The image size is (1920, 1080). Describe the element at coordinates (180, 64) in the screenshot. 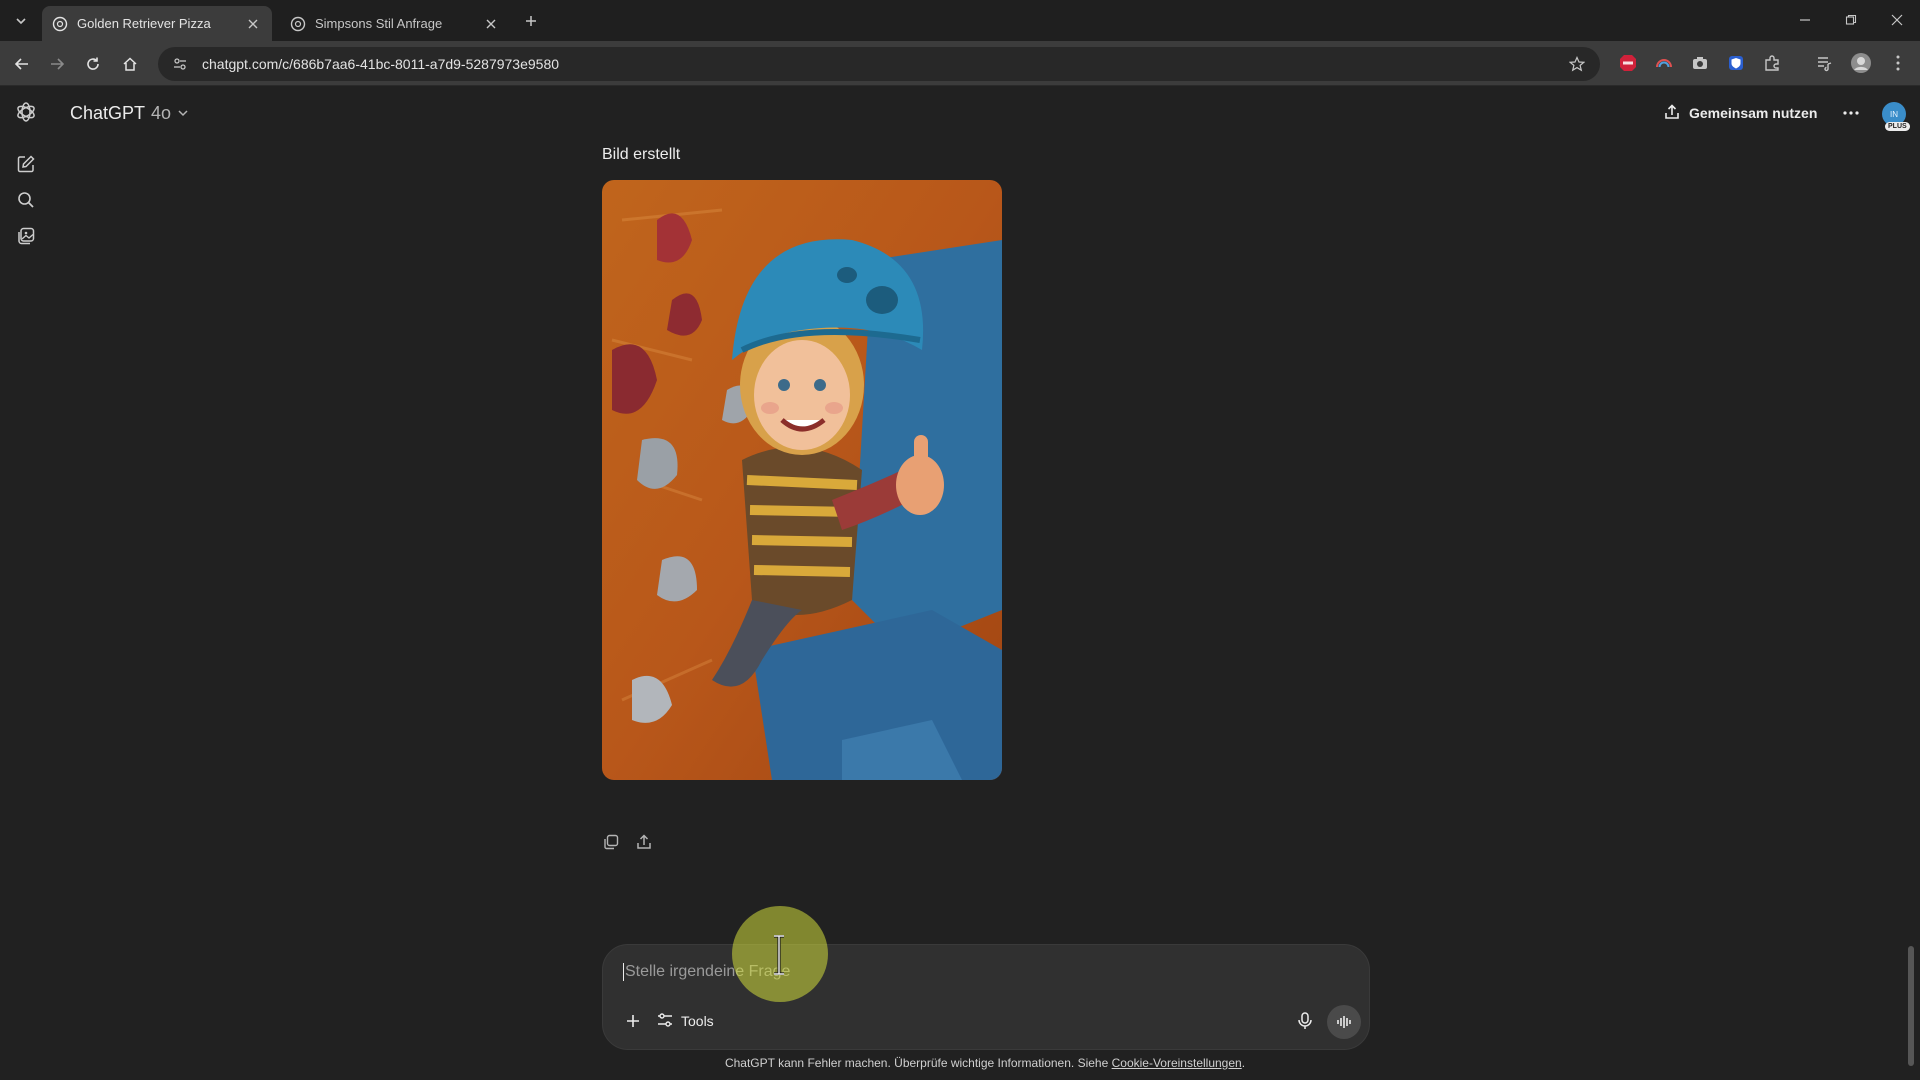

I see `site-settings-icon` at that location.